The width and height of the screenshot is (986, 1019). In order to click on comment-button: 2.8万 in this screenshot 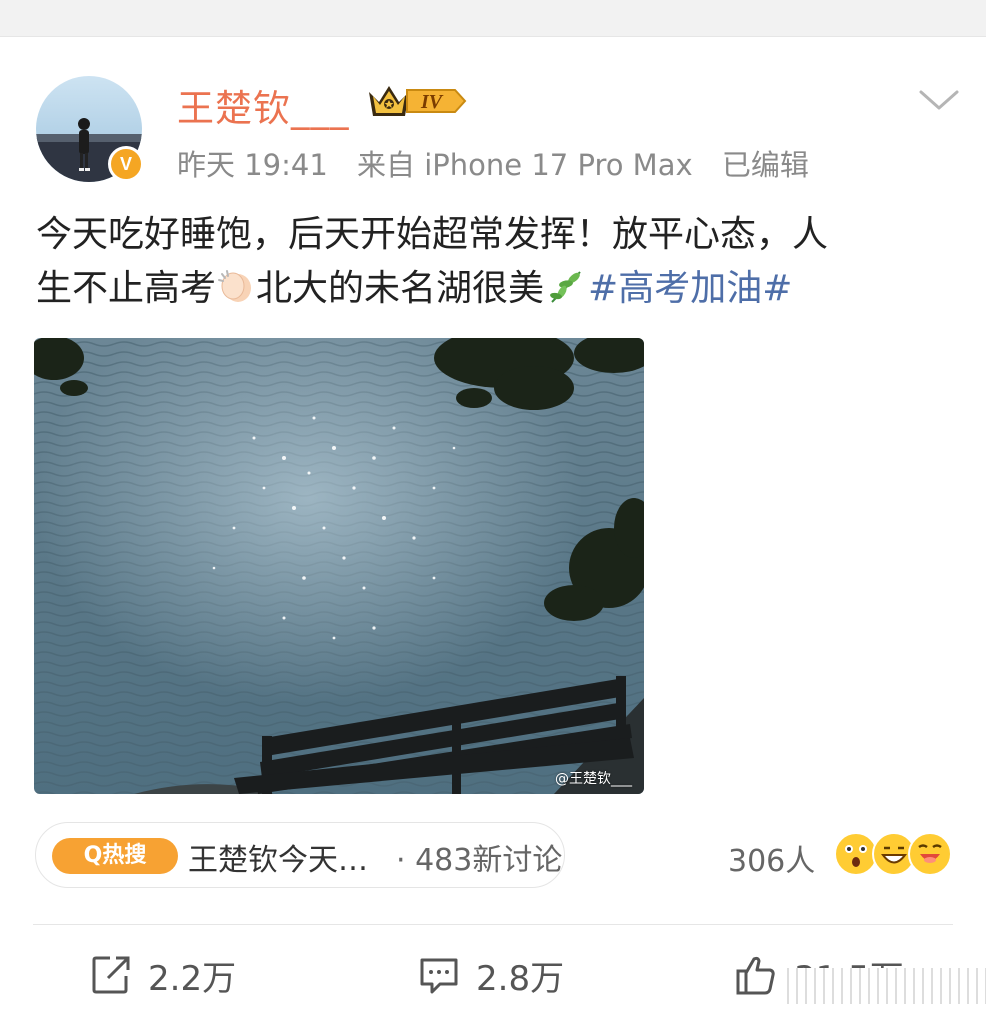, I will do `click(491, 975)`.